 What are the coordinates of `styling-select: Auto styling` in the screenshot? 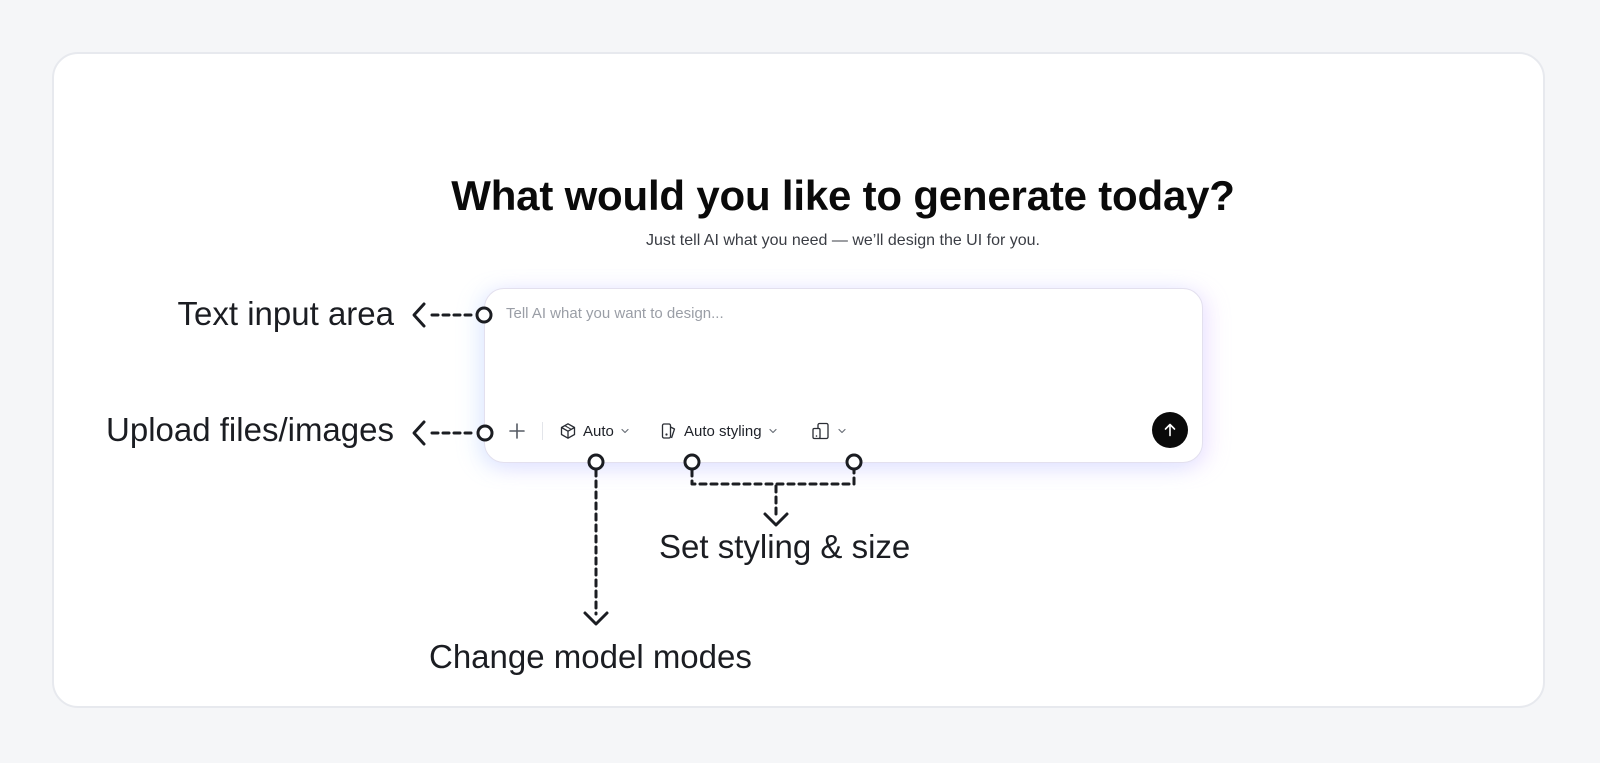 It's located at (719, 431).